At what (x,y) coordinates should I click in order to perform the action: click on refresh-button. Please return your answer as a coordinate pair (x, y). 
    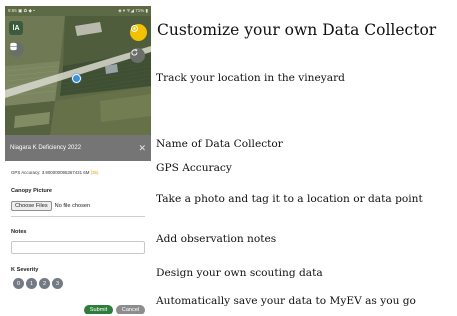
    Looking at the image, I should click on (137, 55).